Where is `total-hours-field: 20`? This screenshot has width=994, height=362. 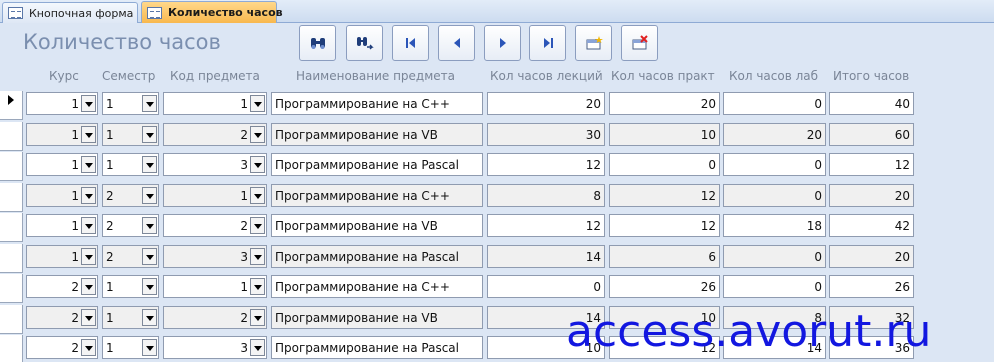
total-hours-field: 20 is located at coordinates (871, 256).